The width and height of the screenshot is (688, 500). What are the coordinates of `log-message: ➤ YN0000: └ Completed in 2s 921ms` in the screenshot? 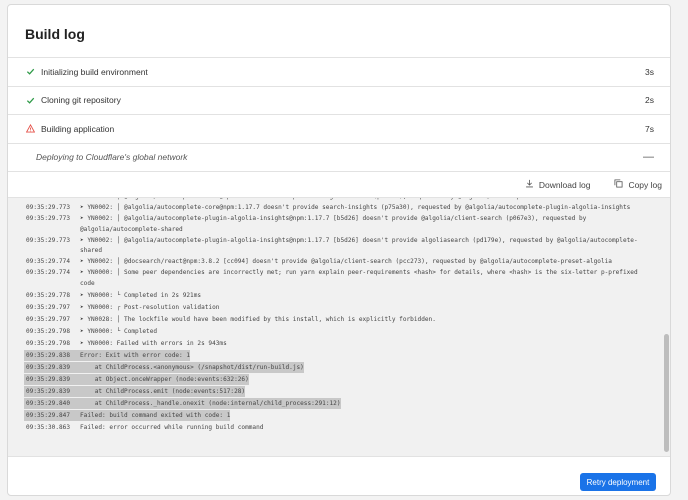 It's located at (141, 295).